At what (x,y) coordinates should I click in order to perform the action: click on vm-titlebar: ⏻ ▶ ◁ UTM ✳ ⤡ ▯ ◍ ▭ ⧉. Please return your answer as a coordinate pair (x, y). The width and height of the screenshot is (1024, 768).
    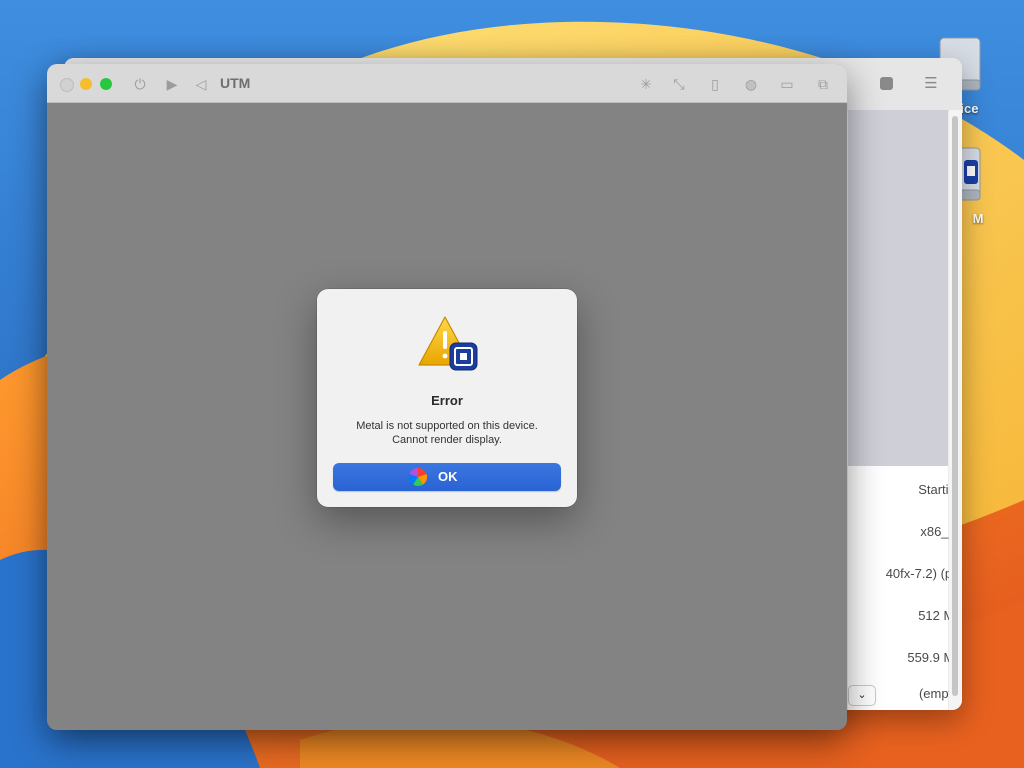
    Looking at the image, I should click on (447, 83).